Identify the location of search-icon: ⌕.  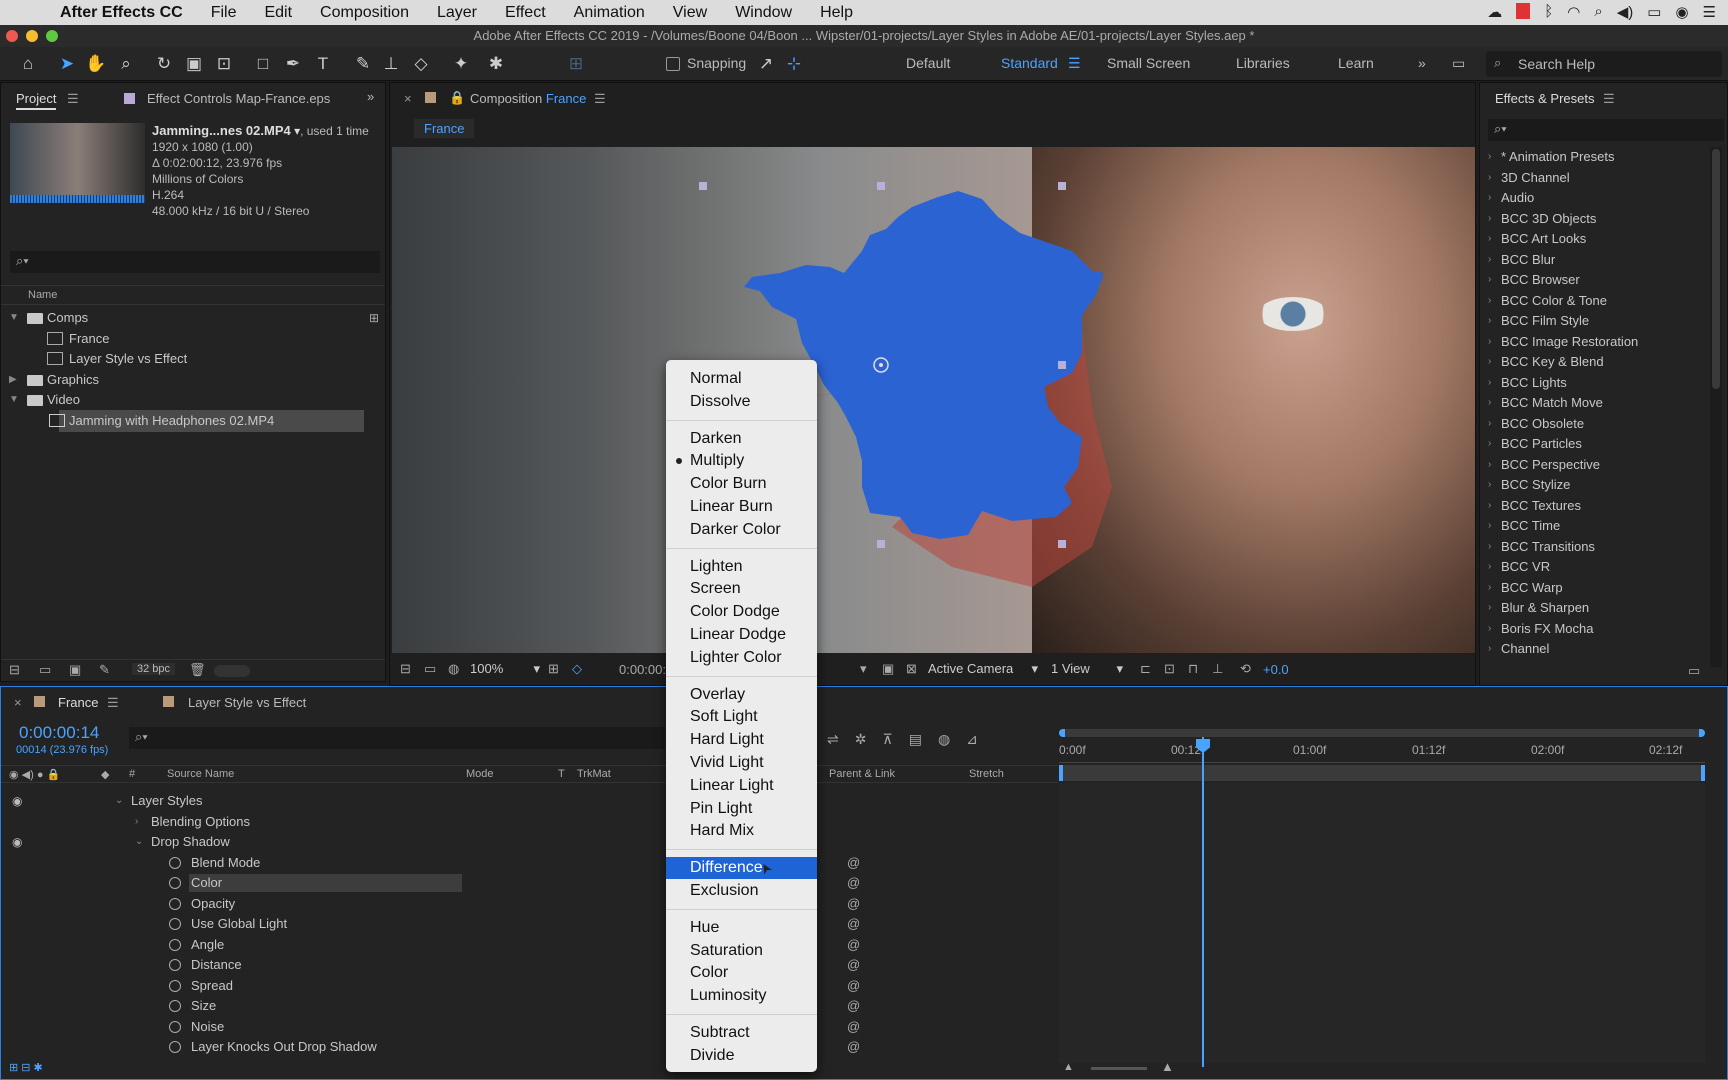
(1598, 12).